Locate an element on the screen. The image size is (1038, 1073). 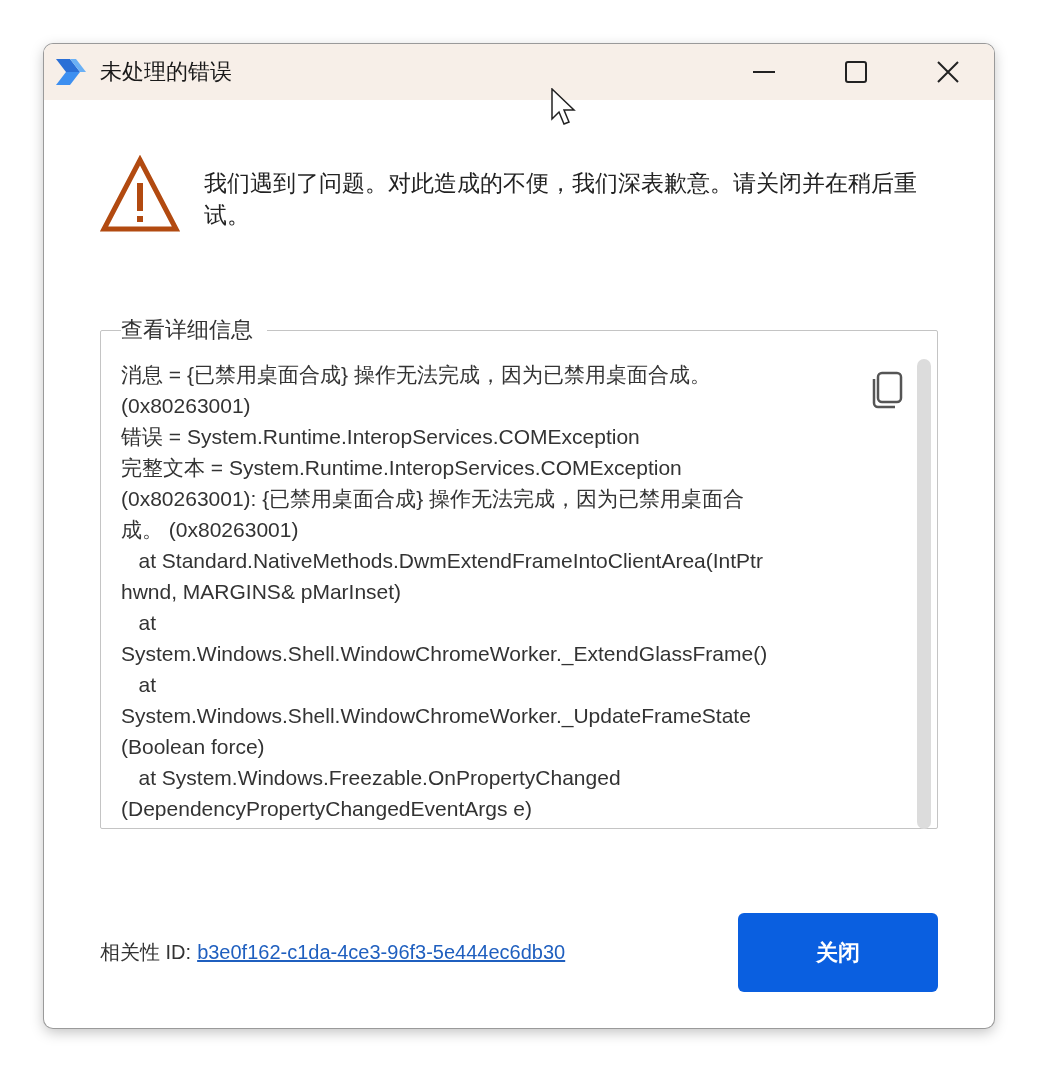
detail-line: System.Windows.Shell.WindowChromeWorker._ExtendGlassFrame() is located at coordinates (445, 654).